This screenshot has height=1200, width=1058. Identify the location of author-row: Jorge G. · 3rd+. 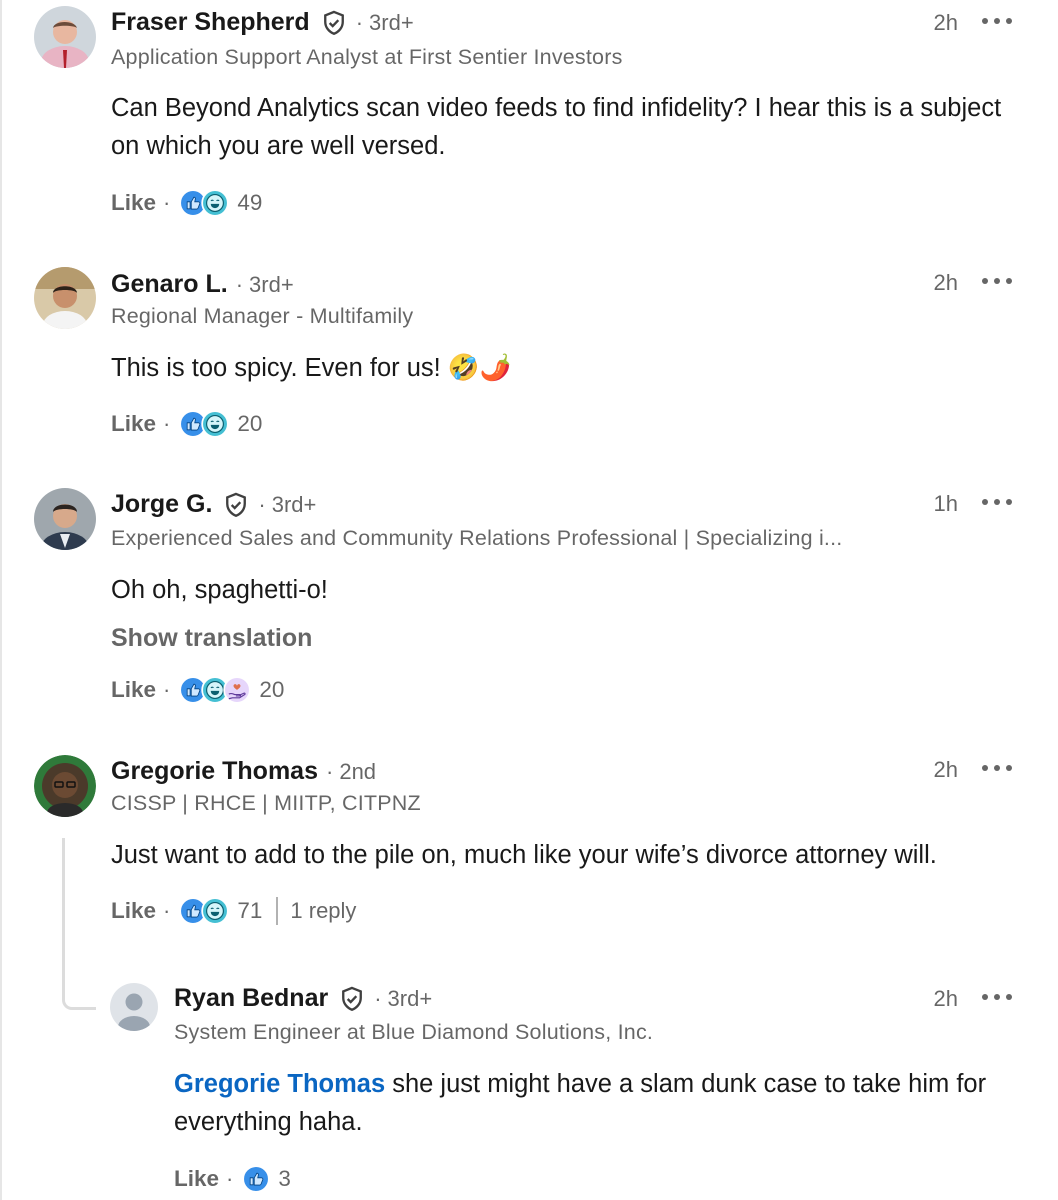
(213, 504).